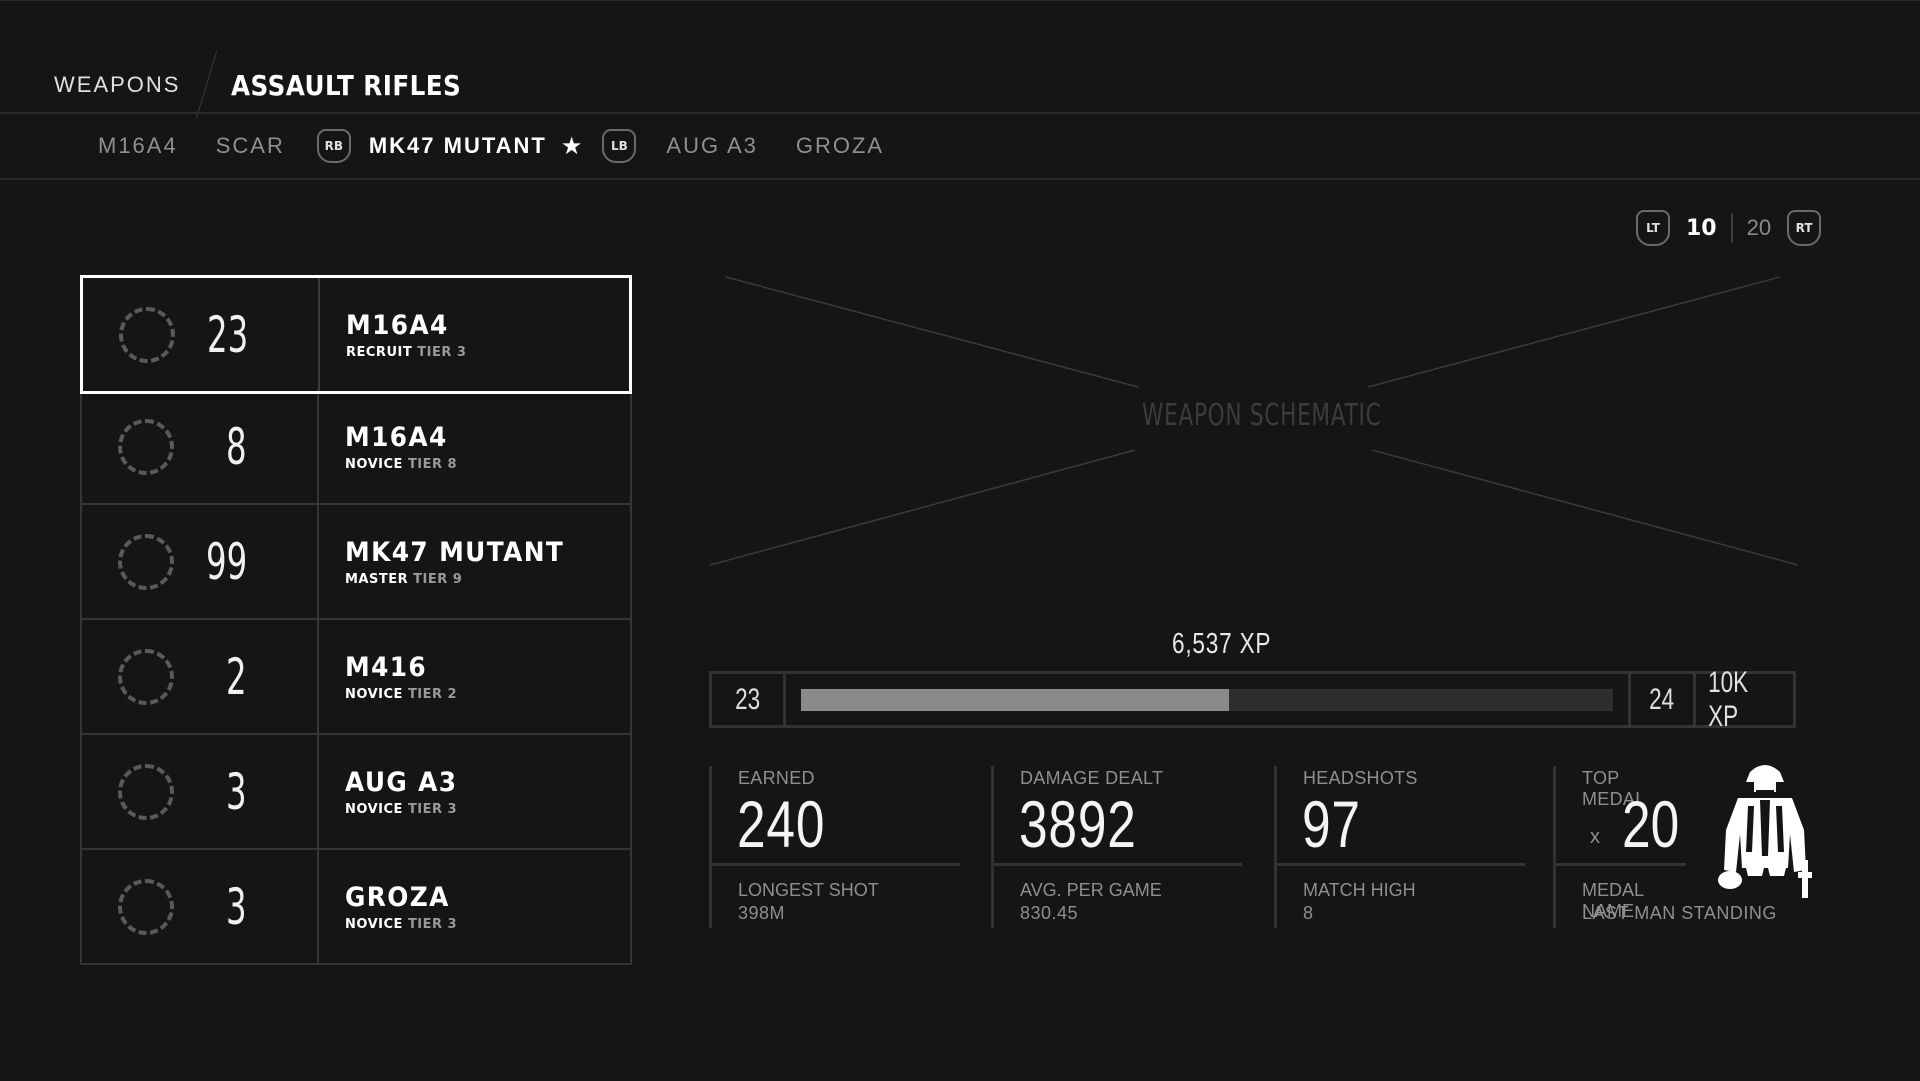  I want to click on weapon-row: 3 AUG A3 NOVICE TIER 3, so click(356, 792).